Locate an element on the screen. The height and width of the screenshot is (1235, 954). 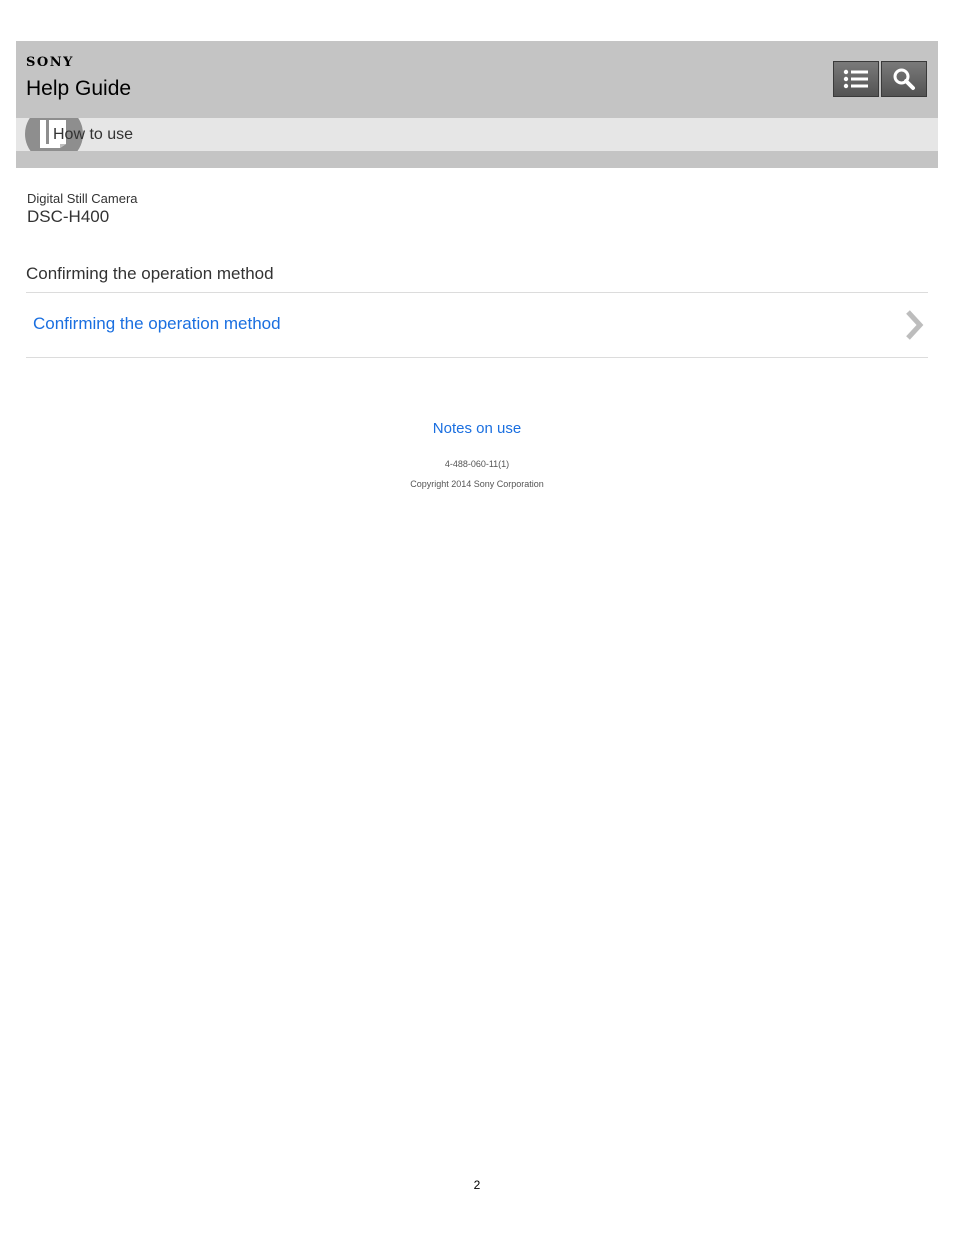
search-icon is located at coordinates (904, 79).